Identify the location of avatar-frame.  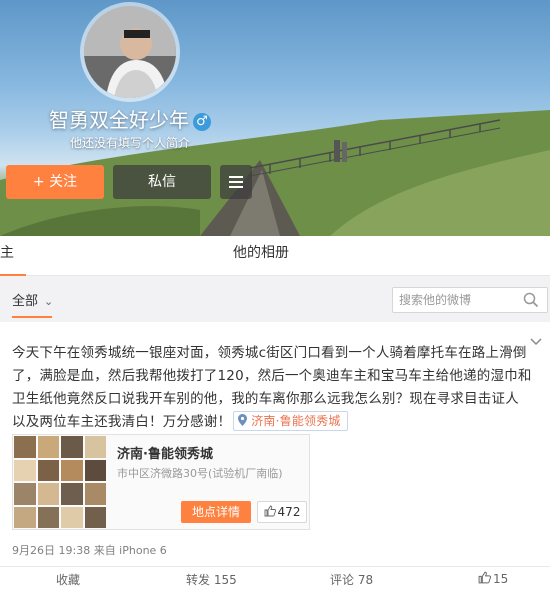
(130, 52).